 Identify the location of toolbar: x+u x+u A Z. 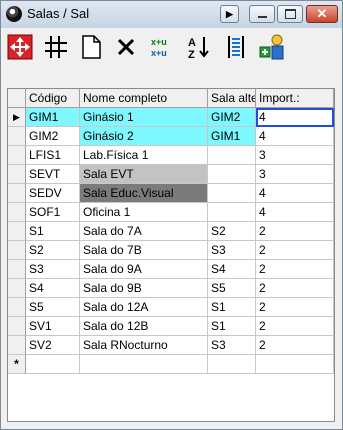
(171, 47).